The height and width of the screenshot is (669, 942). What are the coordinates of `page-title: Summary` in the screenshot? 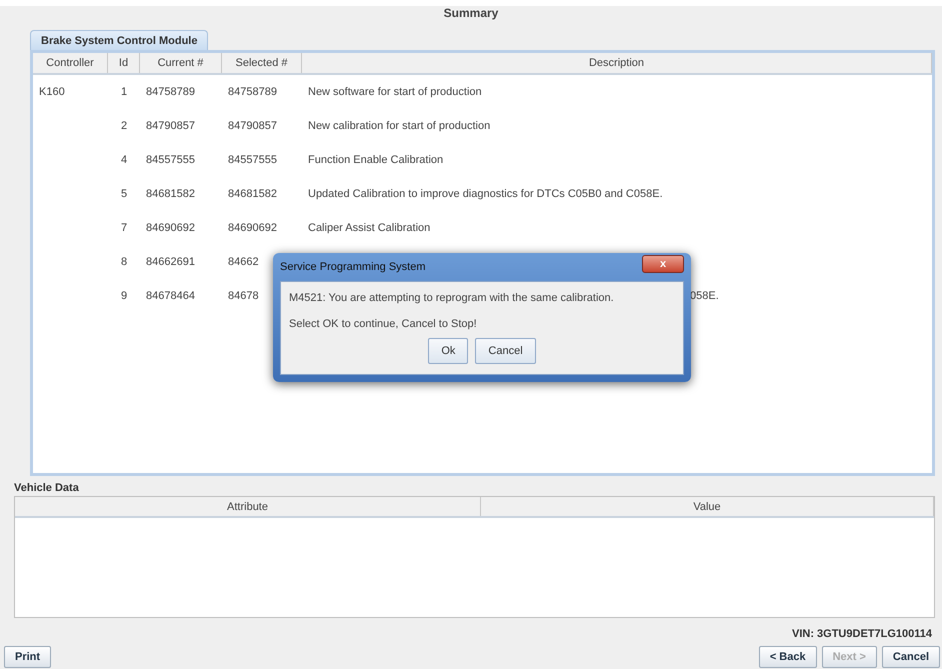 It's located at (471, 14).